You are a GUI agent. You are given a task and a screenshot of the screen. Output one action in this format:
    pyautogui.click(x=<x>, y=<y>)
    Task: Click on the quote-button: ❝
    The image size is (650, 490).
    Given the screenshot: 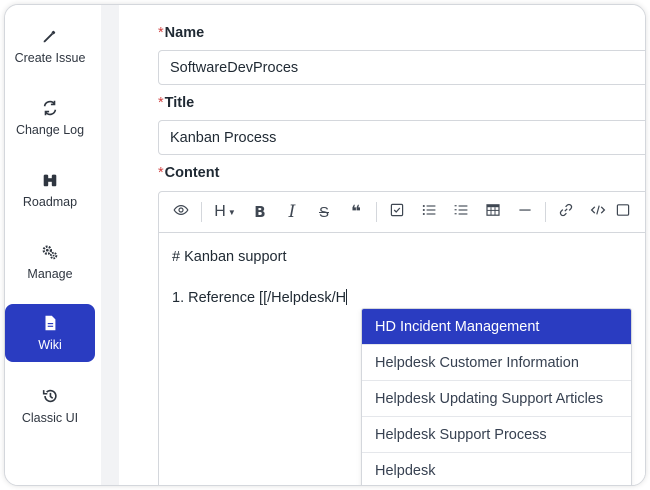 What is the action you would take?
    pyautogui.click(x=356, y=212)
    